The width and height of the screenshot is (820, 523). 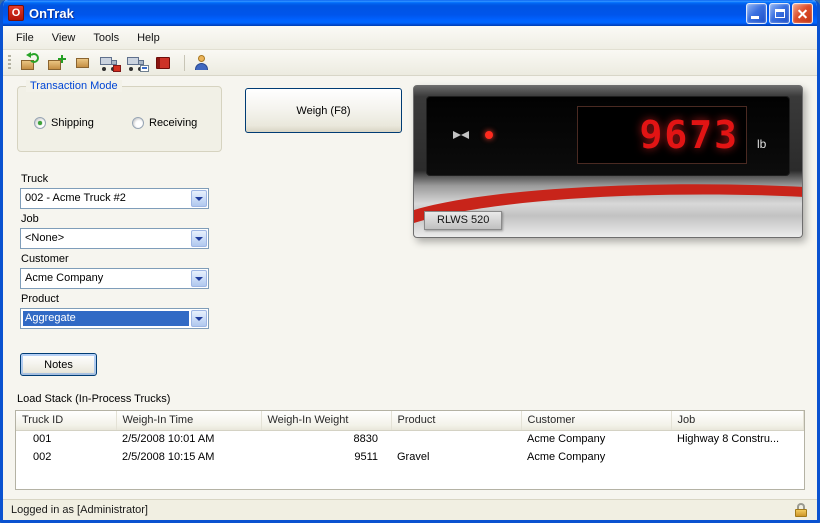 I want to click on lock-icon, so click(x=801, y=510).